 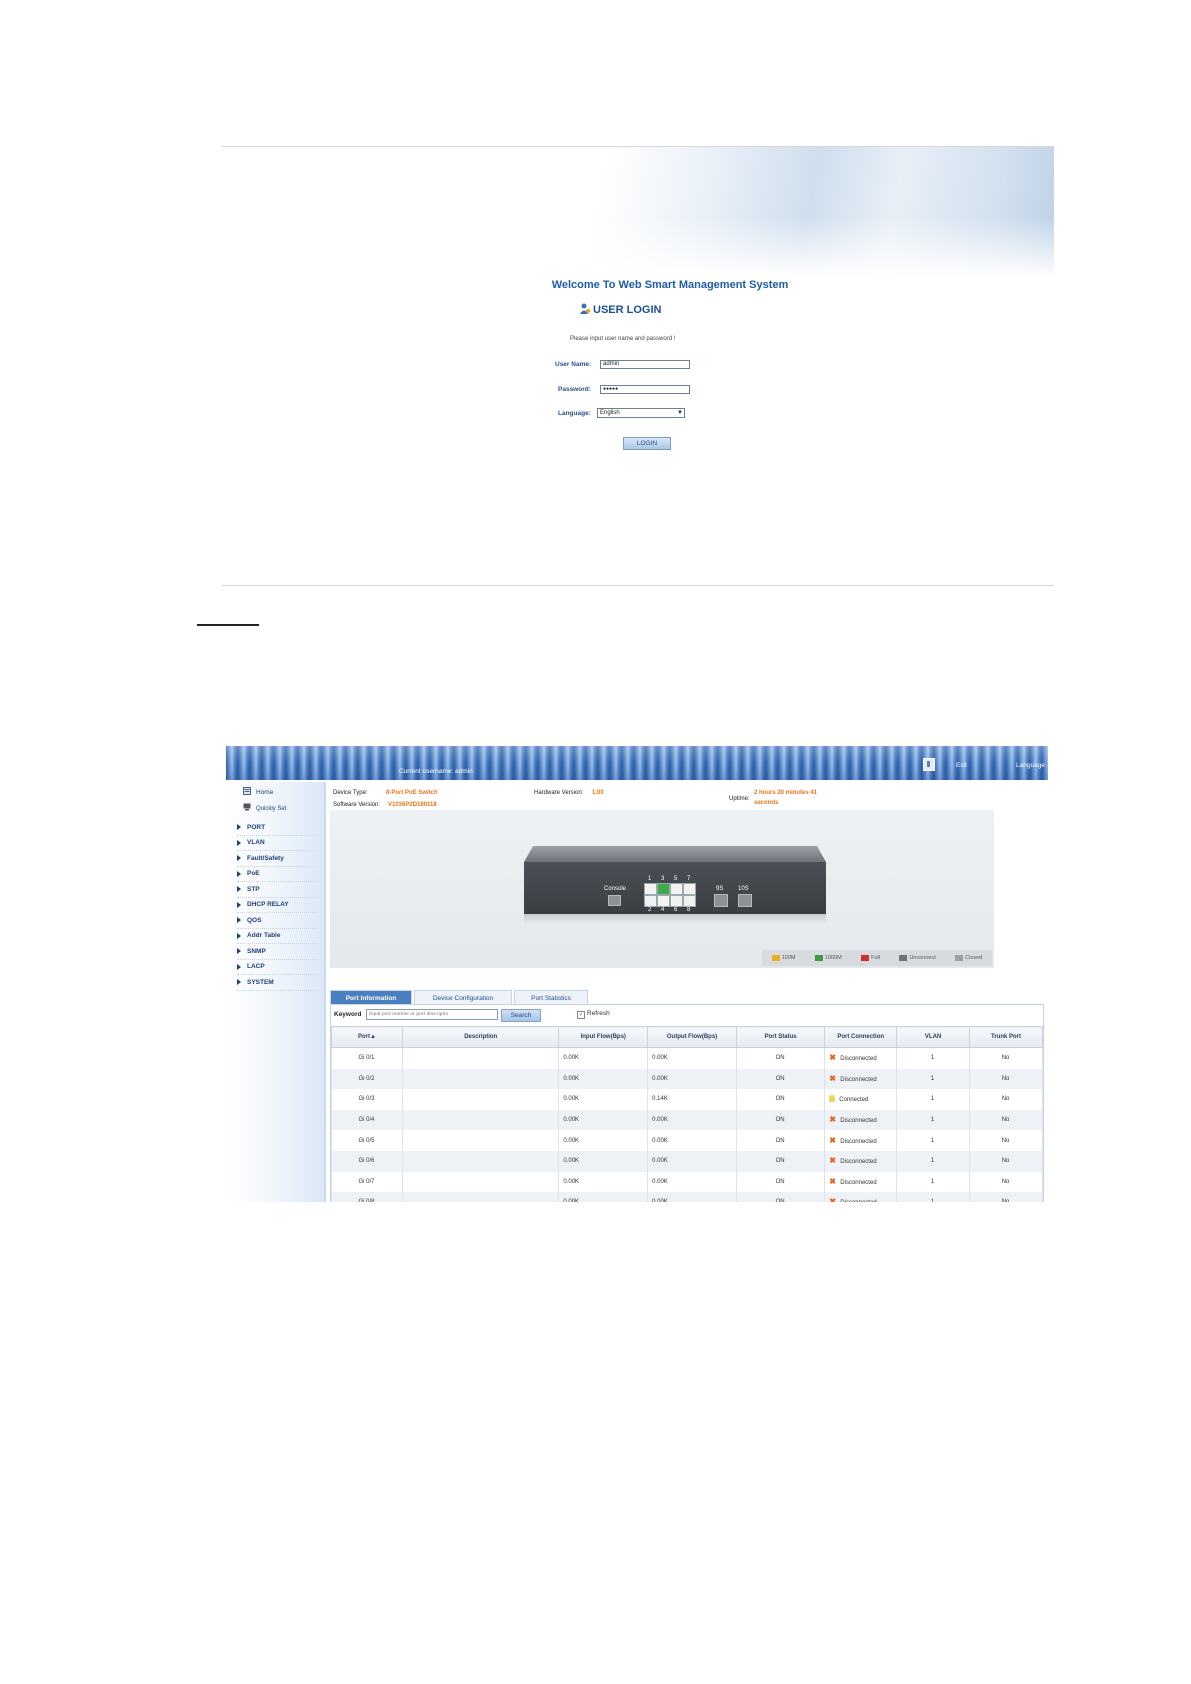 What do you see at coordinates (463, 997) in the screenshot?
I see `tab-device-configuration: Device Configuration` at bounding box center [463, 997].